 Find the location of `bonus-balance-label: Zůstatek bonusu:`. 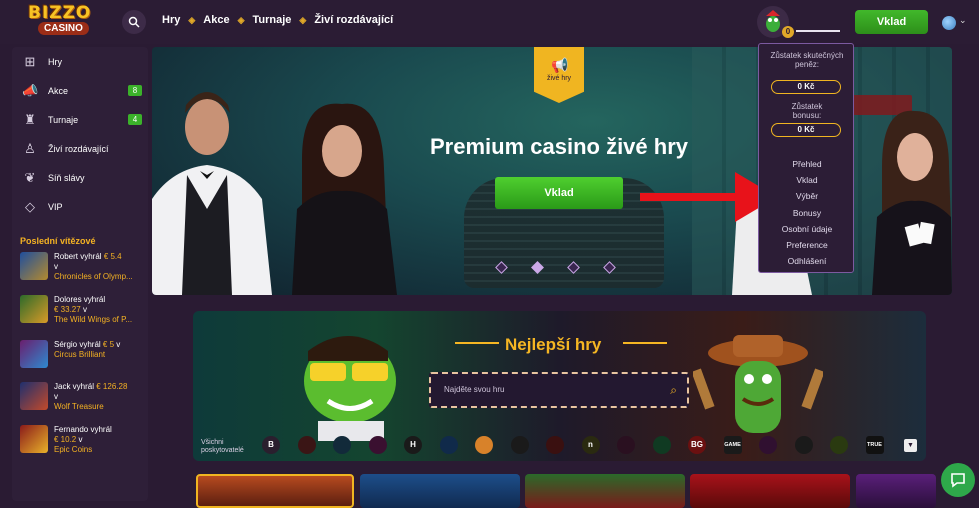

bonus-balance-label: Zůstatek bonusu: is located at coordinates (807, 111).